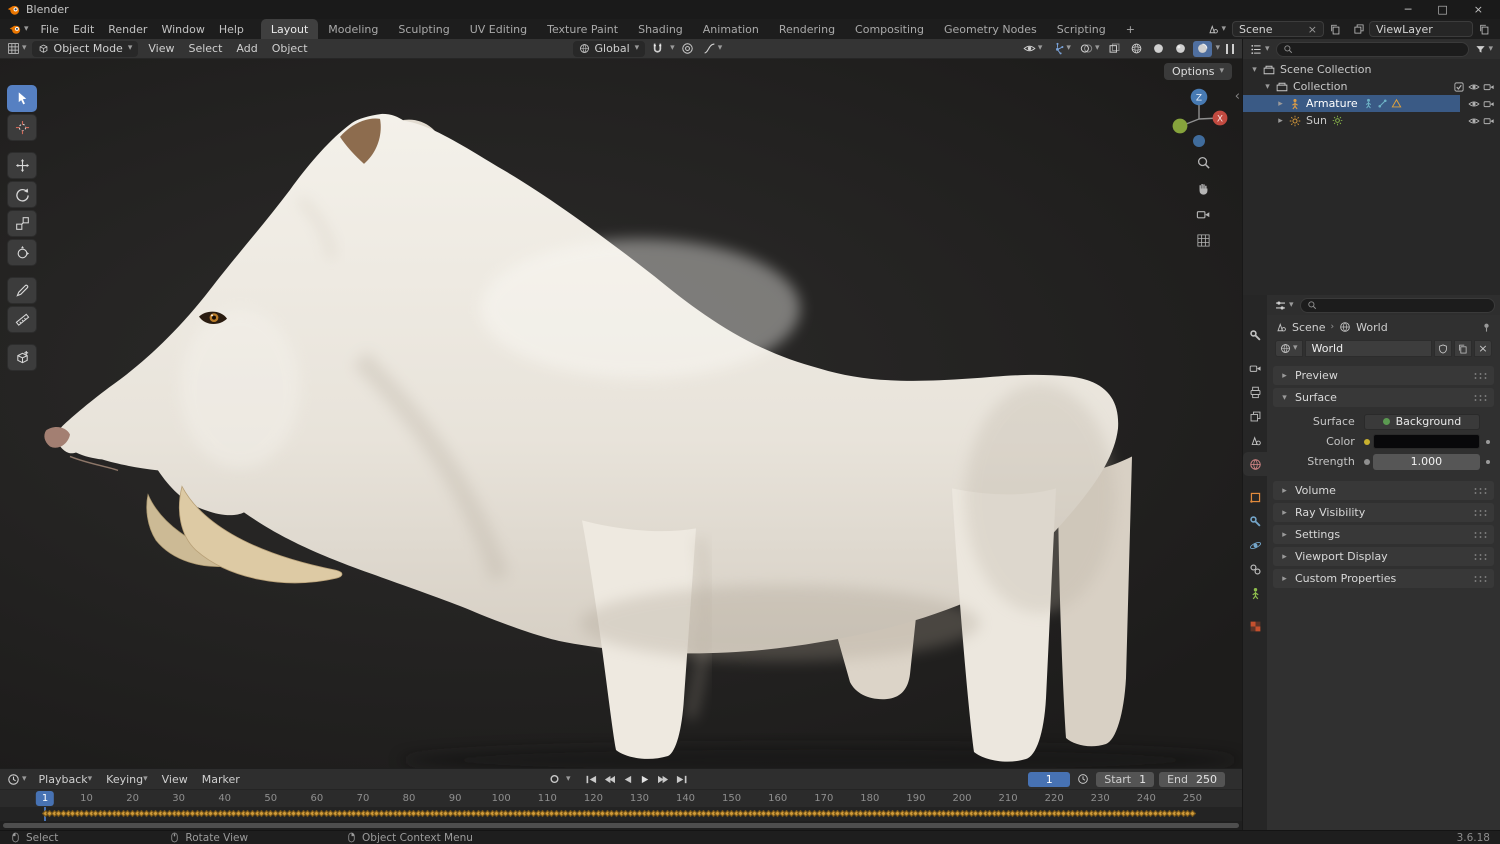 Image resolution: width=1500 pixels, height=844 pixels. I want to click on menu-window: Window, so click(182, 29).